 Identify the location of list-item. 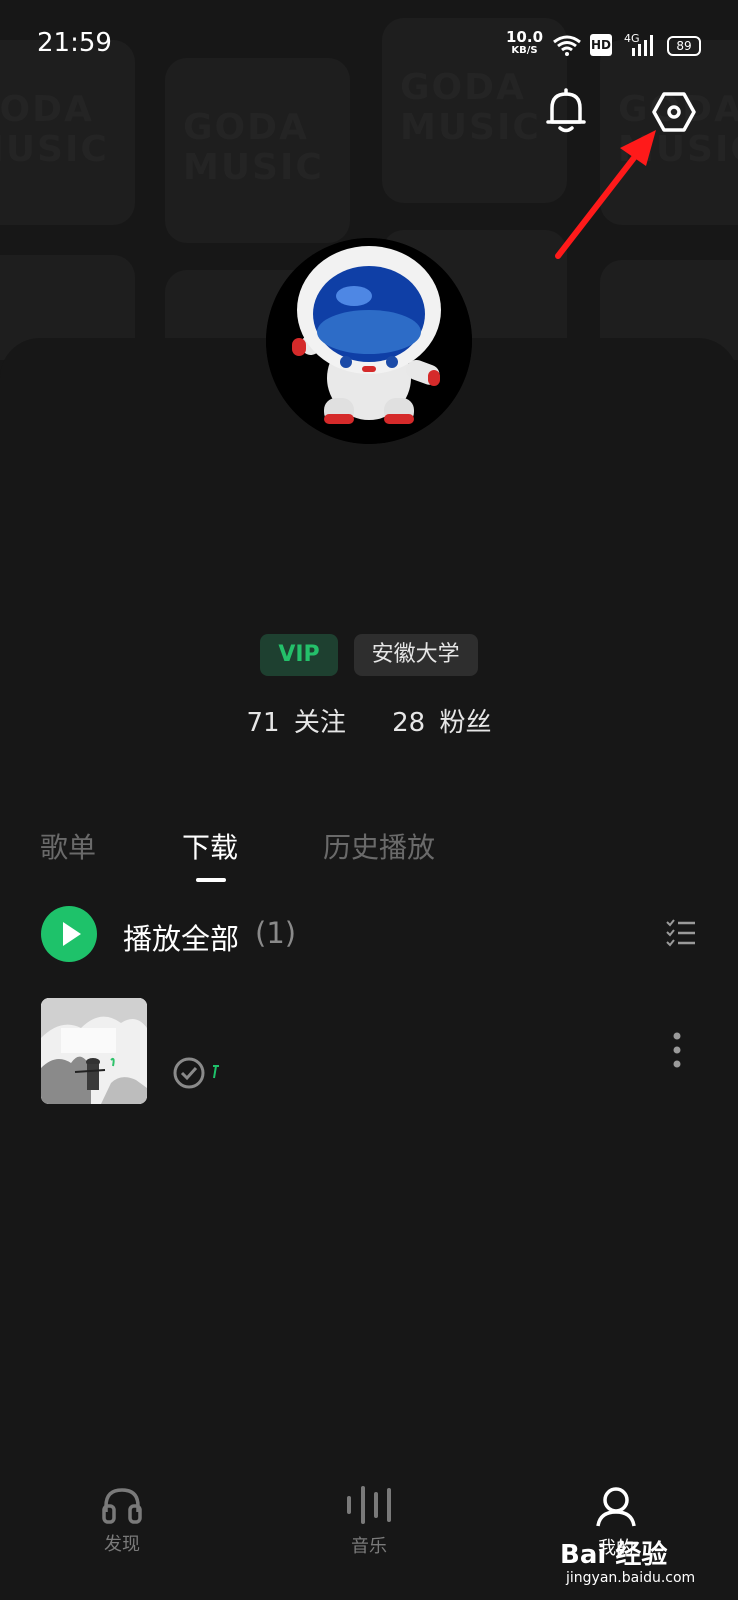
(369, 1051).